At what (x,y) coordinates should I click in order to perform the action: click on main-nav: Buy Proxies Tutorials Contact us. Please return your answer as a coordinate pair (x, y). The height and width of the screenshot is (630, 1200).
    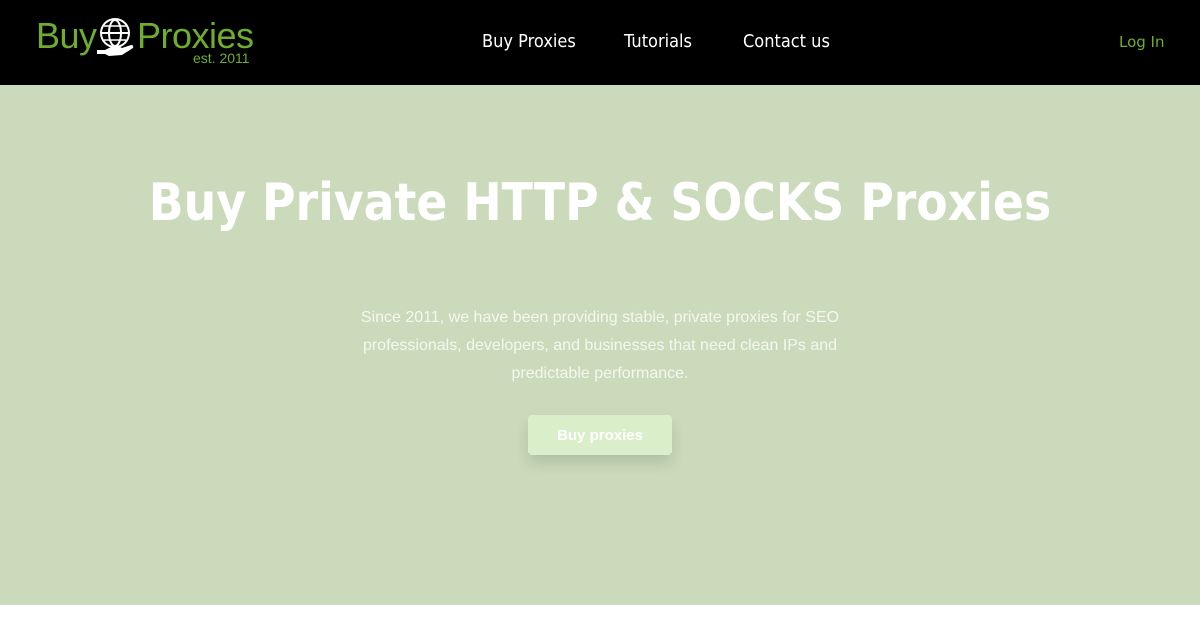
    Looking at the image, I should click on (600, 42).